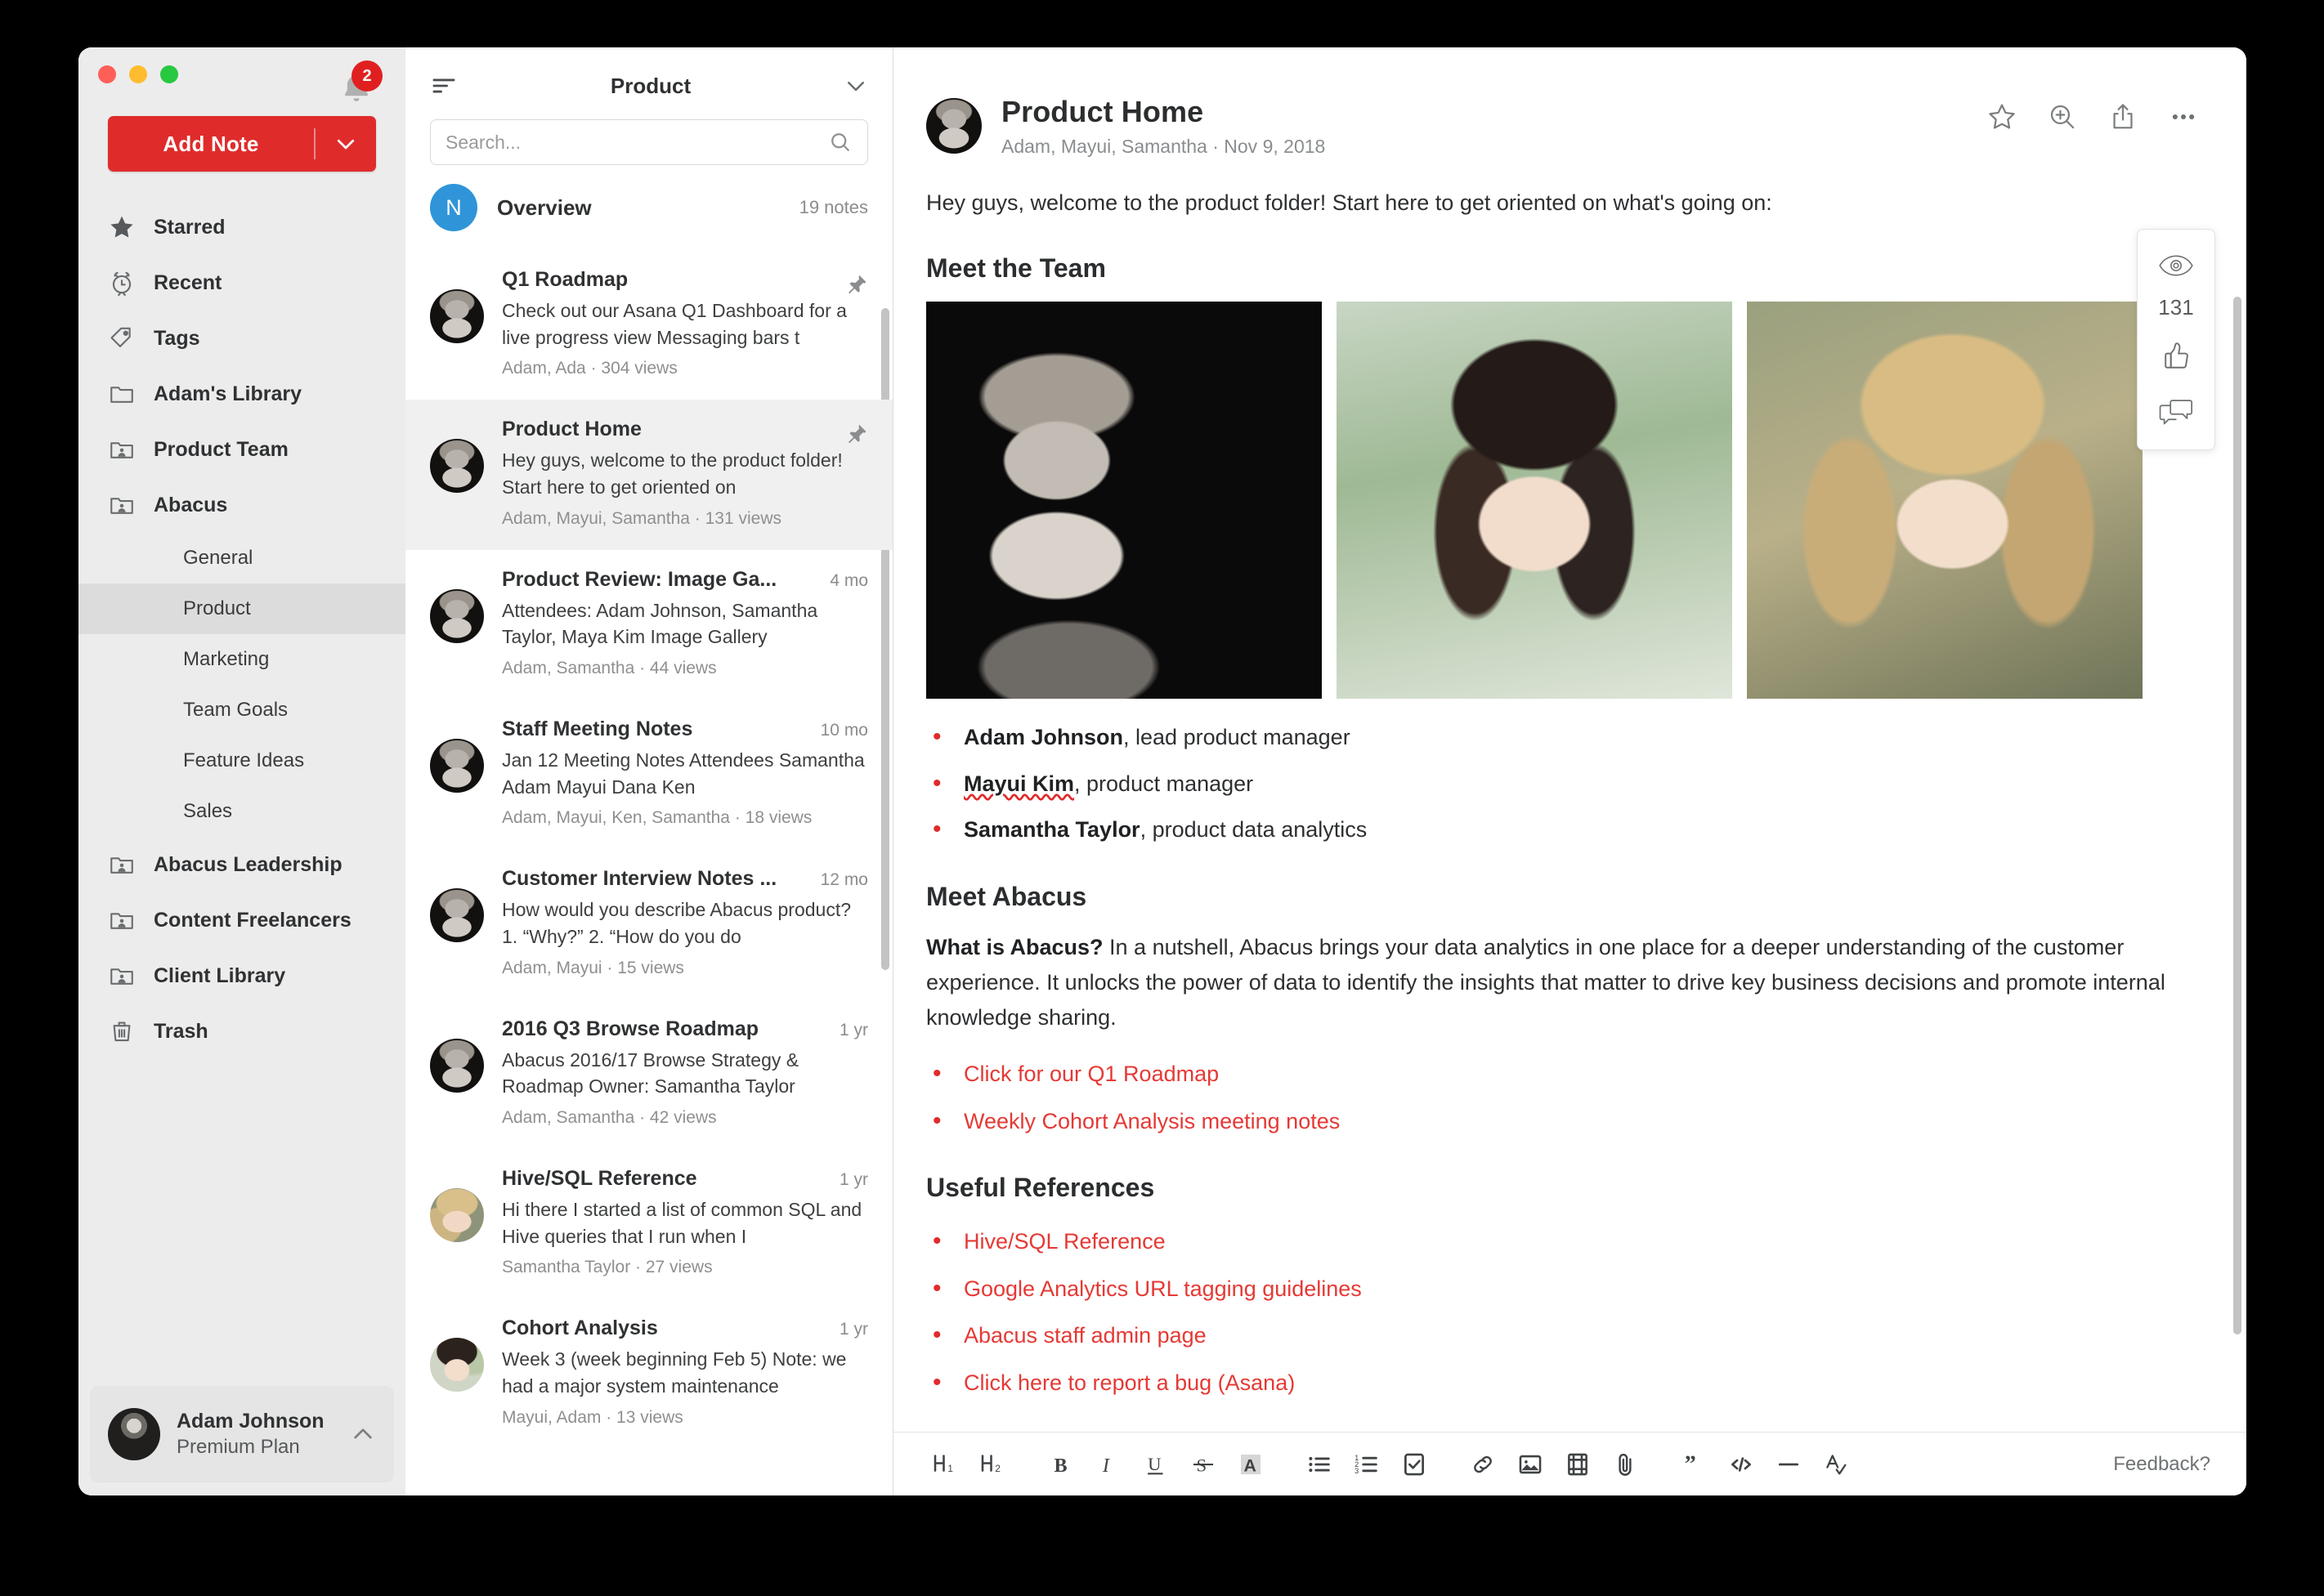 The image size is (2324, 1596). Describe the element at coordinates (590, 368) in the screenshot. I see `note-meta: Adam, Ada · 304 views` at that location.